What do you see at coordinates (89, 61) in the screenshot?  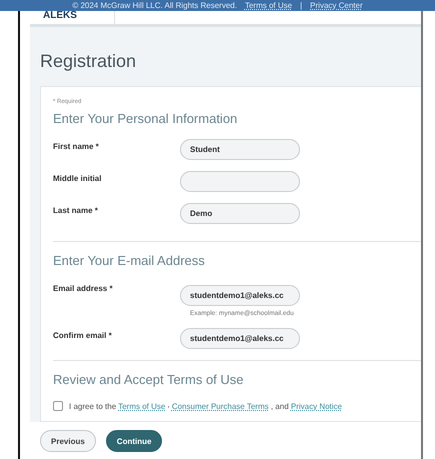 I see `page-title: Registration` at bounding box center [89, 61].